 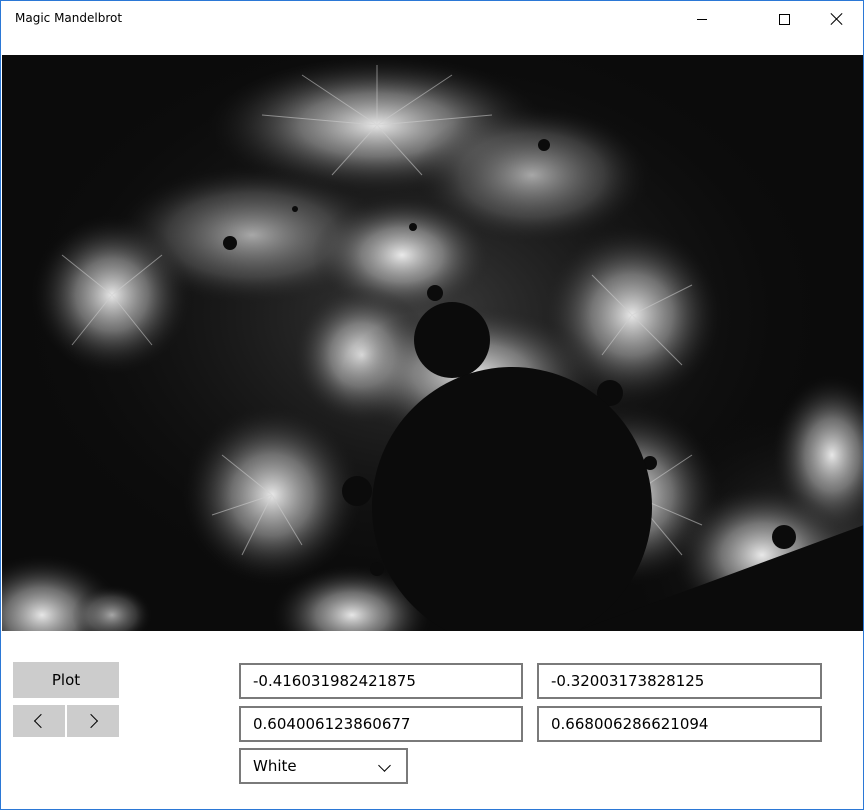 I want to click on next-button, so click(x=93, y=721).